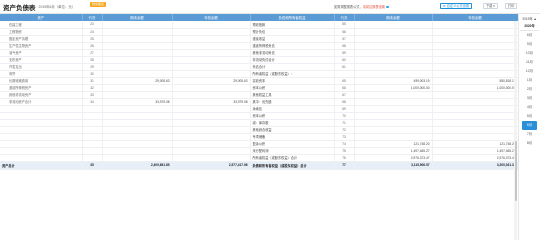 This screenshot has height=240, width=540. I want to click on notice-link: 请前往报表设置, so click(374, 7).